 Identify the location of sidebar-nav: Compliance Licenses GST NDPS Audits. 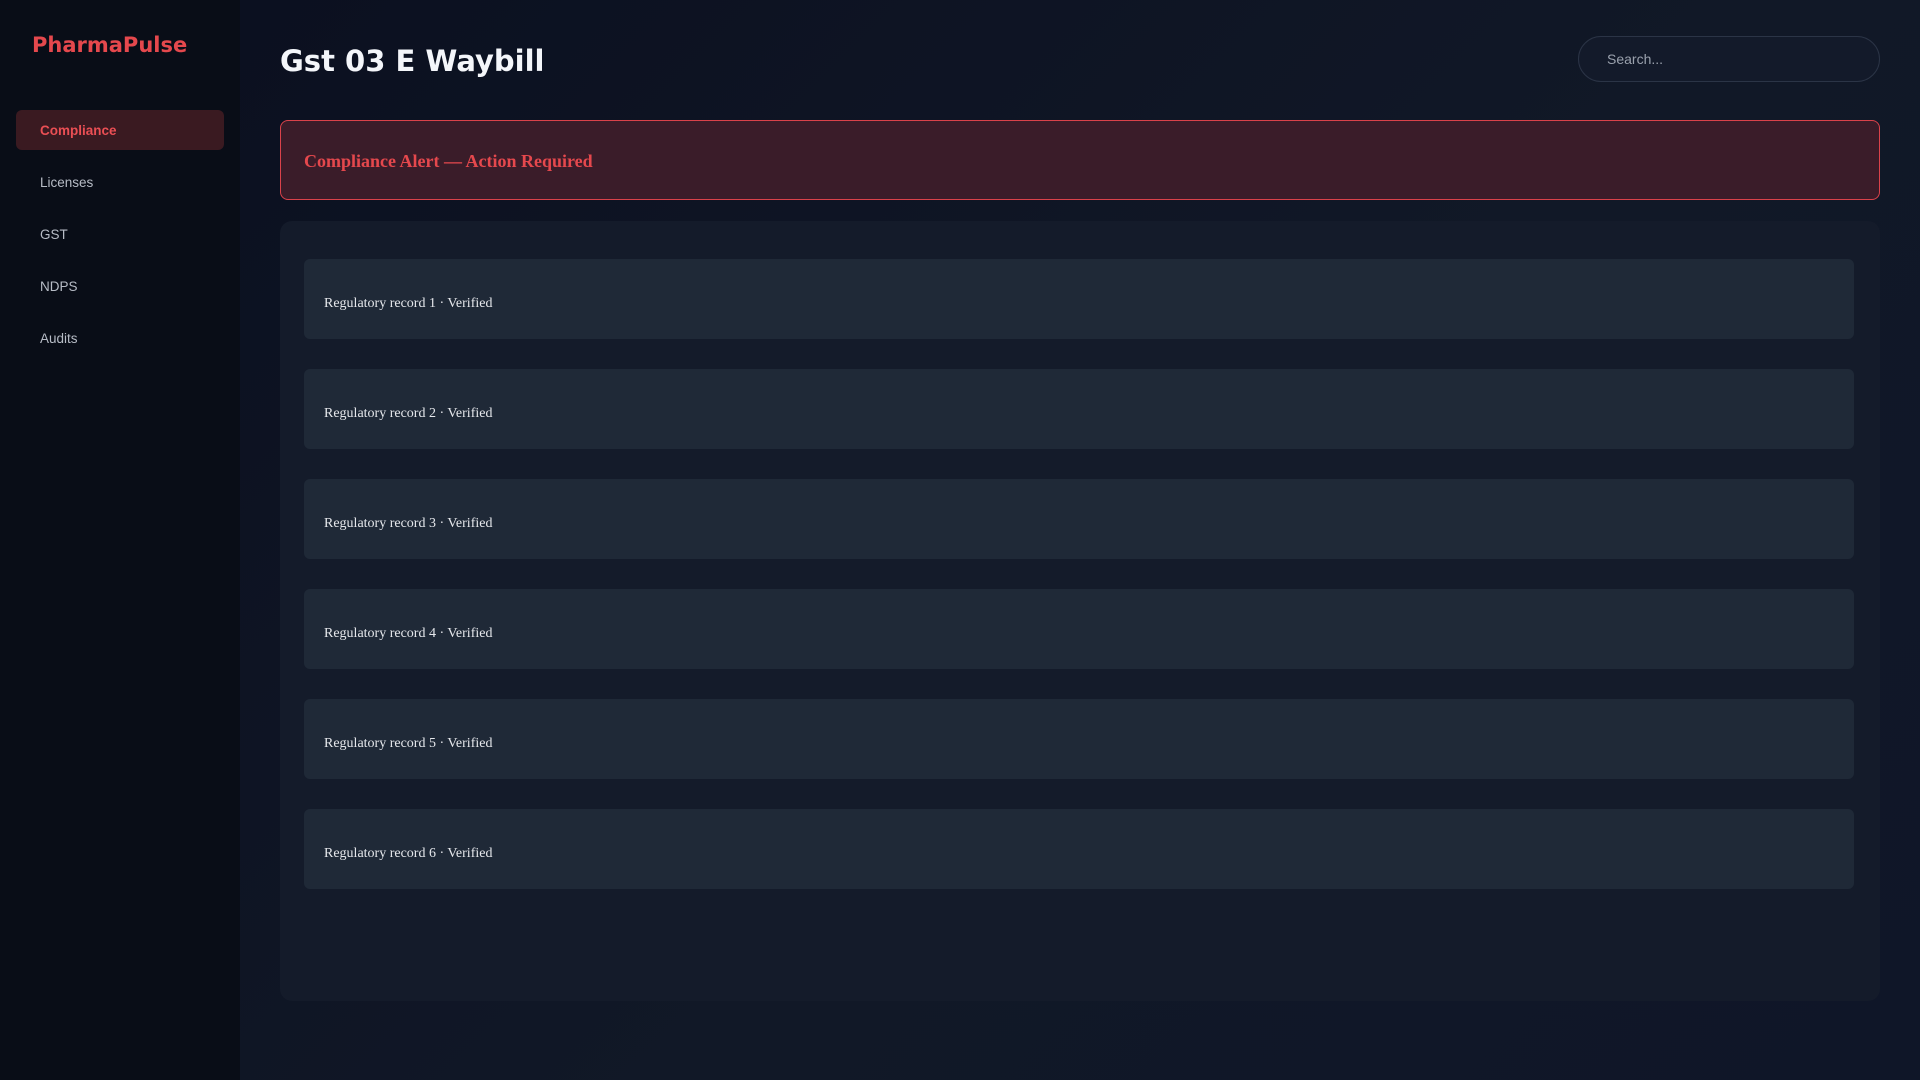
(120, 234).